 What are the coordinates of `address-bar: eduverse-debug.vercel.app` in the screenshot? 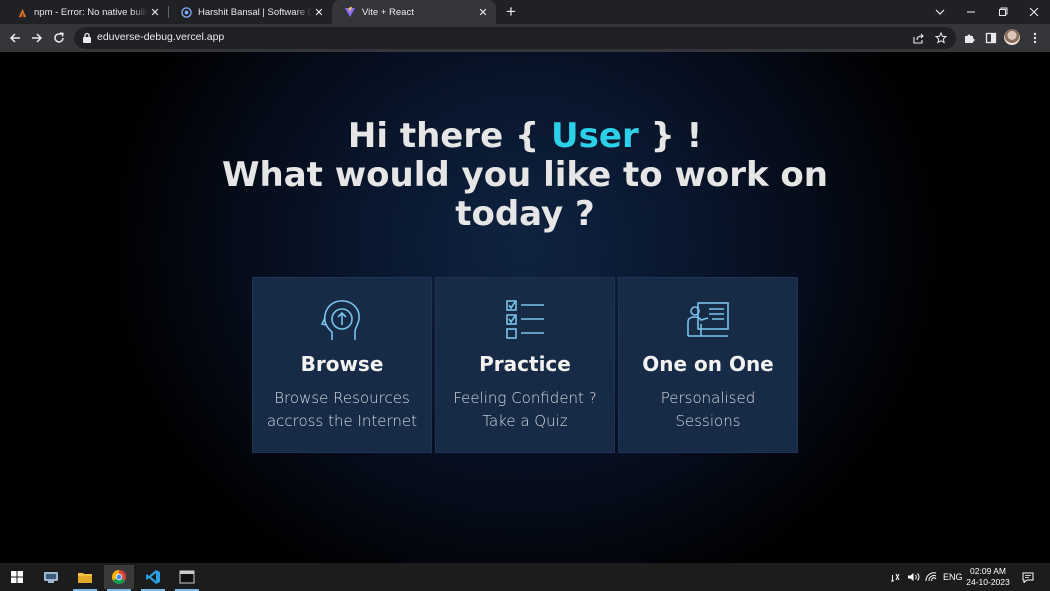 It's located at (515, 38).